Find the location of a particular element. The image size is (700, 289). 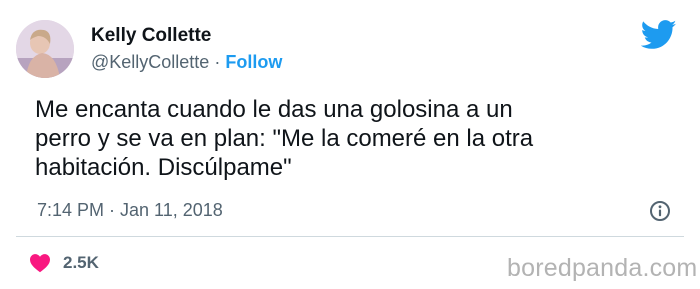

watermark: boredpanda.com is located at coordinates (602, 268).